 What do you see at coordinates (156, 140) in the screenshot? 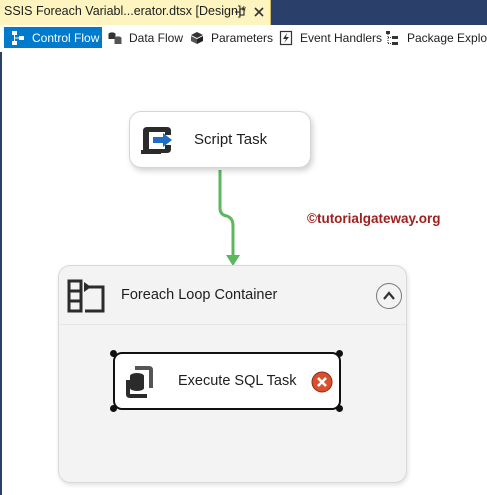
I see `script-task-icon` at bounding box center [156, 140].